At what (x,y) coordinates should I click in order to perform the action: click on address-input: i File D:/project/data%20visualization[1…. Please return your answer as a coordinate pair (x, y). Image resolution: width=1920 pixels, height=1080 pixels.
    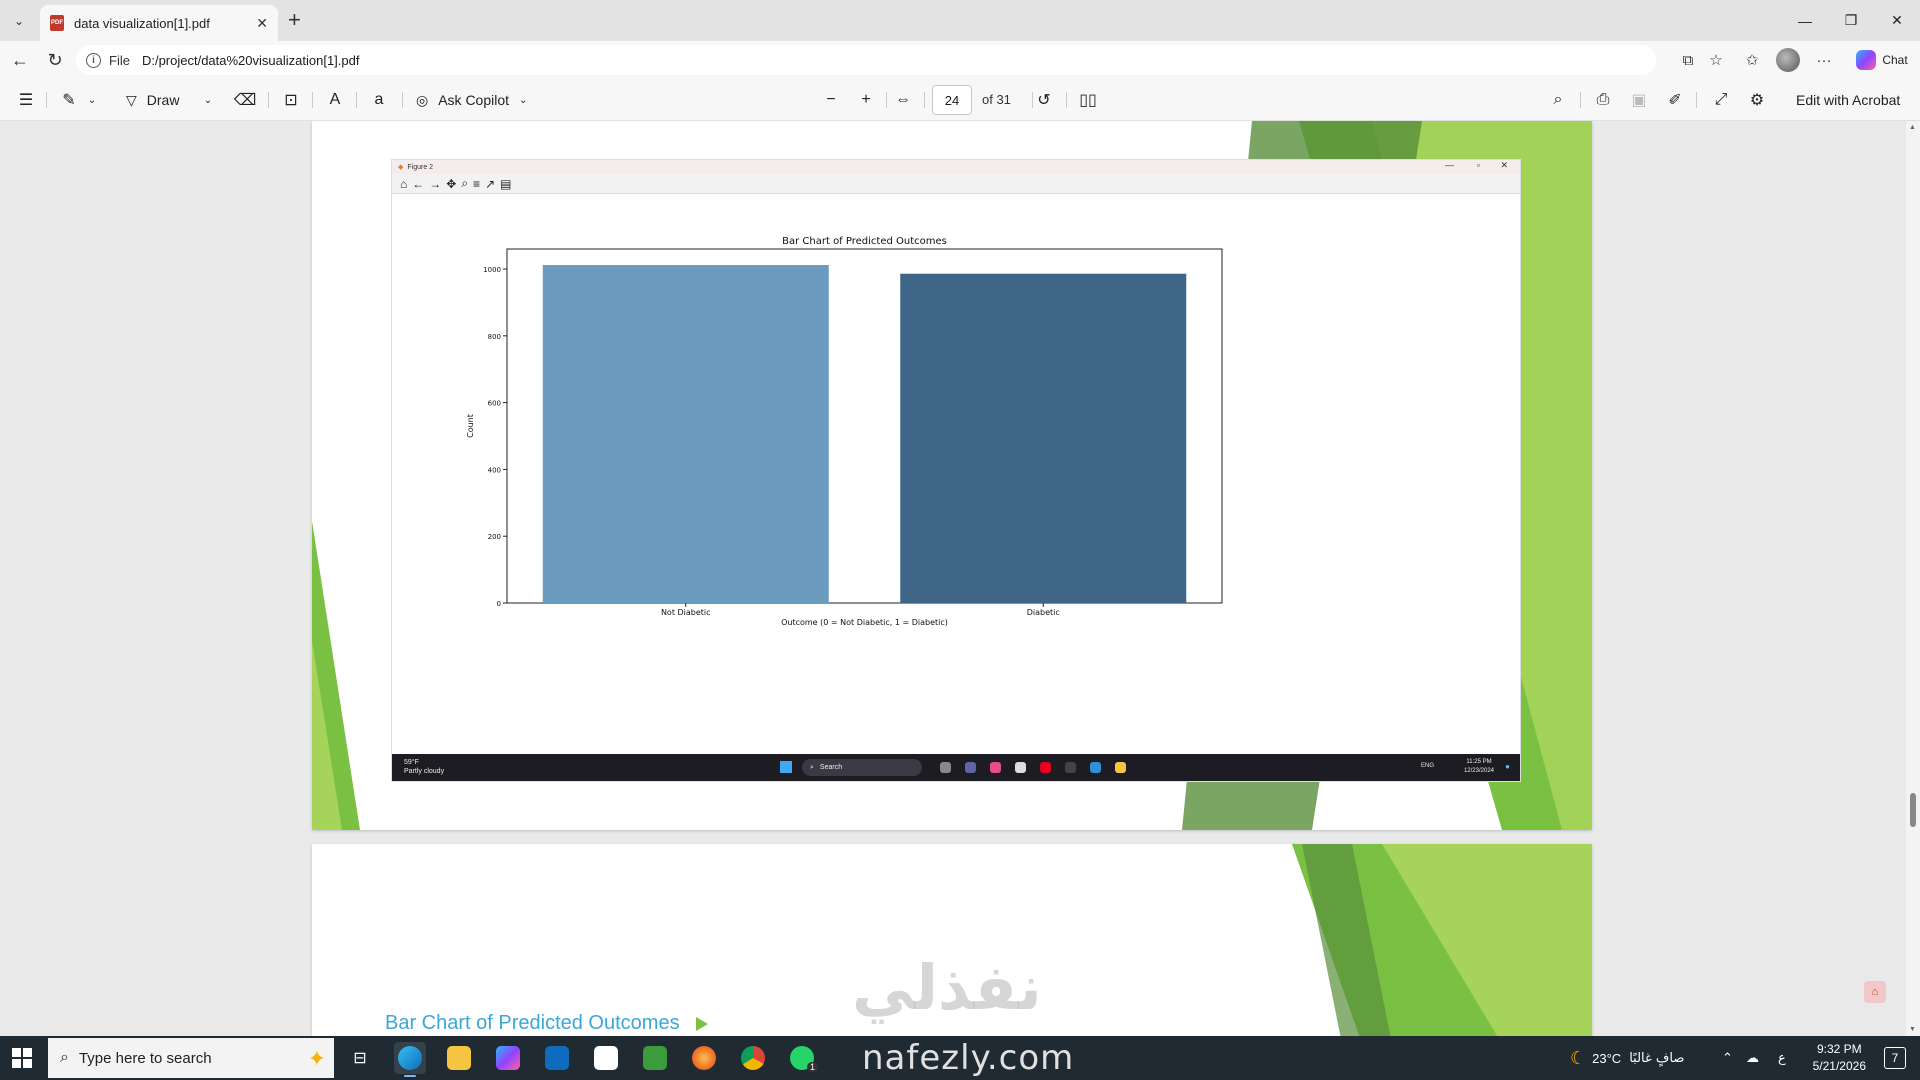
    Looking at the image, I should click on (866, 60).